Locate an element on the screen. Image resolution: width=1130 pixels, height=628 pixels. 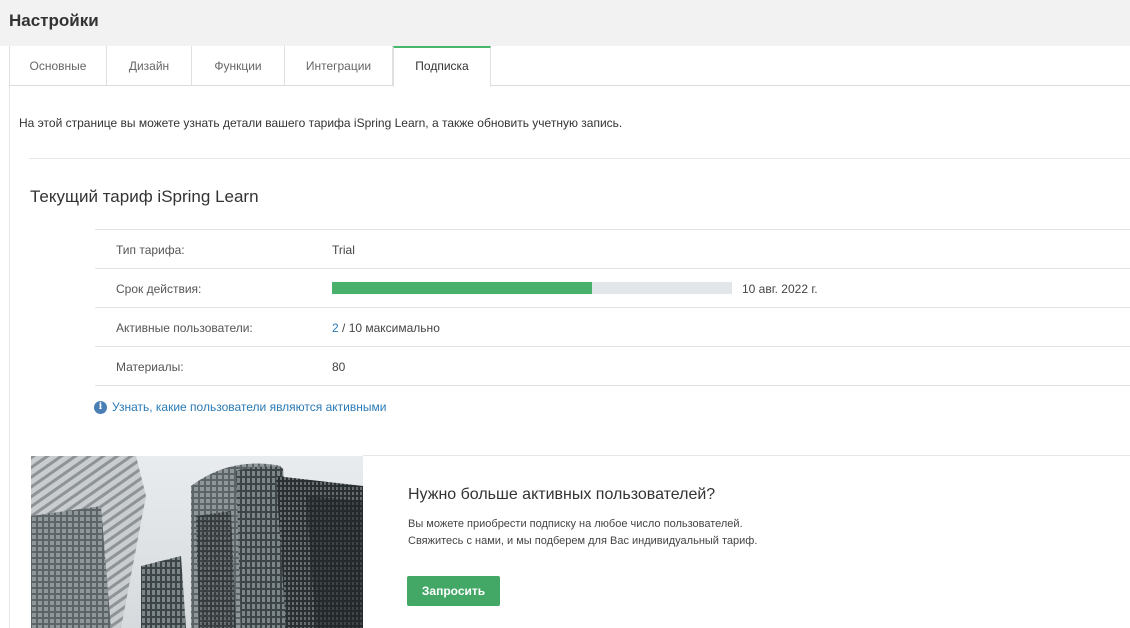
plan-section-title: Текущий тариф iSpring Learn is located at coordinates (144, 196).